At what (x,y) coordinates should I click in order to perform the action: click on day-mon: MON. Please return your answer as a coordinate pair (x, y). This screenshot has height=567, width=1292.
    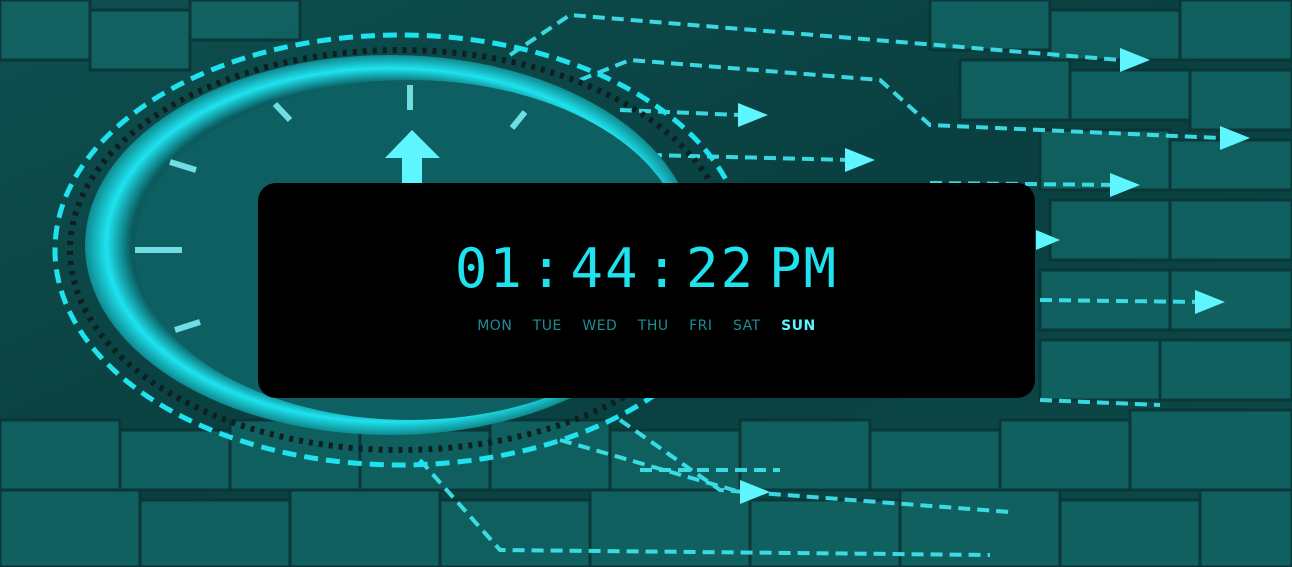
    Looking at the image, I should click on (495, 326).